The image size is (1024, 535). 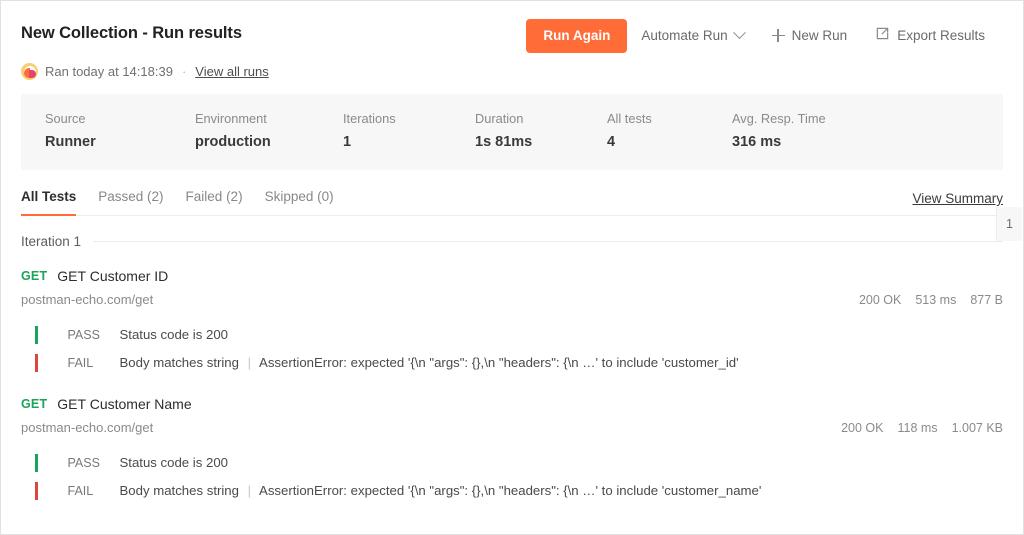 What do you see at coordinates (548, 241) in the screenshot?
I see `iteration-divider` at bounding box center [548, 241].